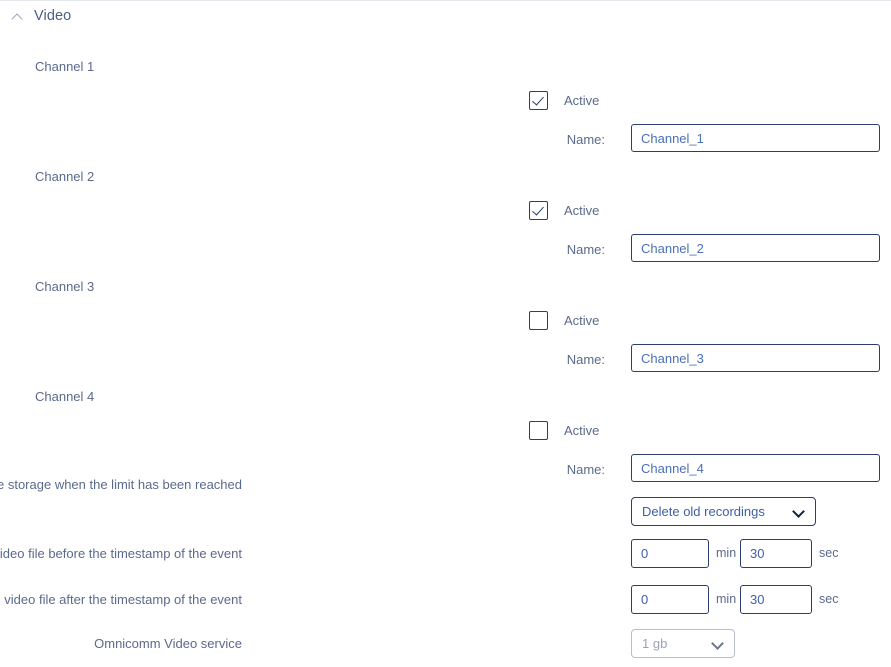 The width and height of the screenshot is (891, 667). Describe the element at coordinates (726, 553) in the screenshot. I see `duration-before-minutes-unit: min` at that location.